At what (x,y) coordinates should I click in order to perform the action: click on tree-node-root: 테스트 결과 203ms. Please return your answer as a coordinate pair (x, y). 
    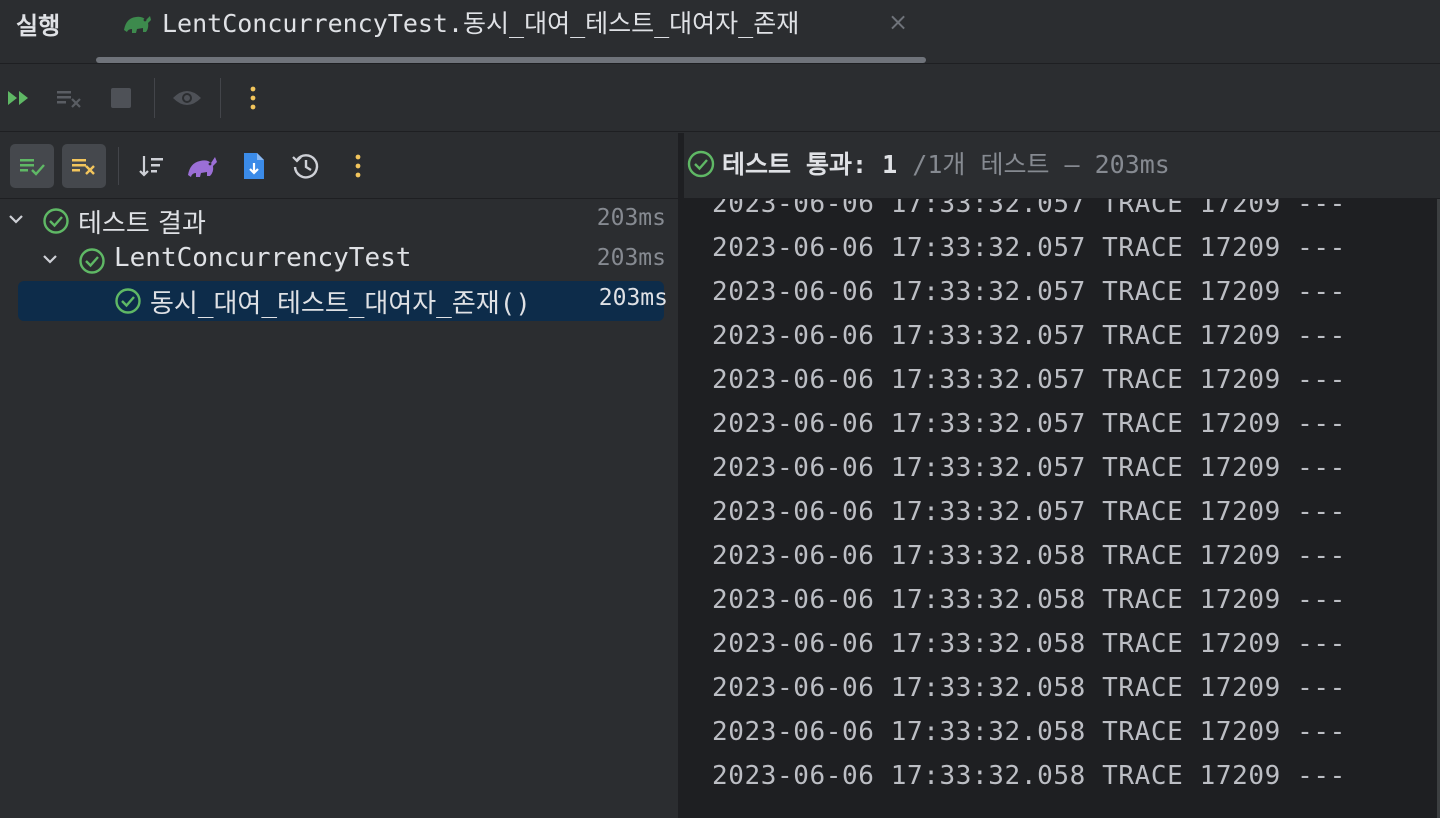
    Looking at the image, I should click on (333, 221).